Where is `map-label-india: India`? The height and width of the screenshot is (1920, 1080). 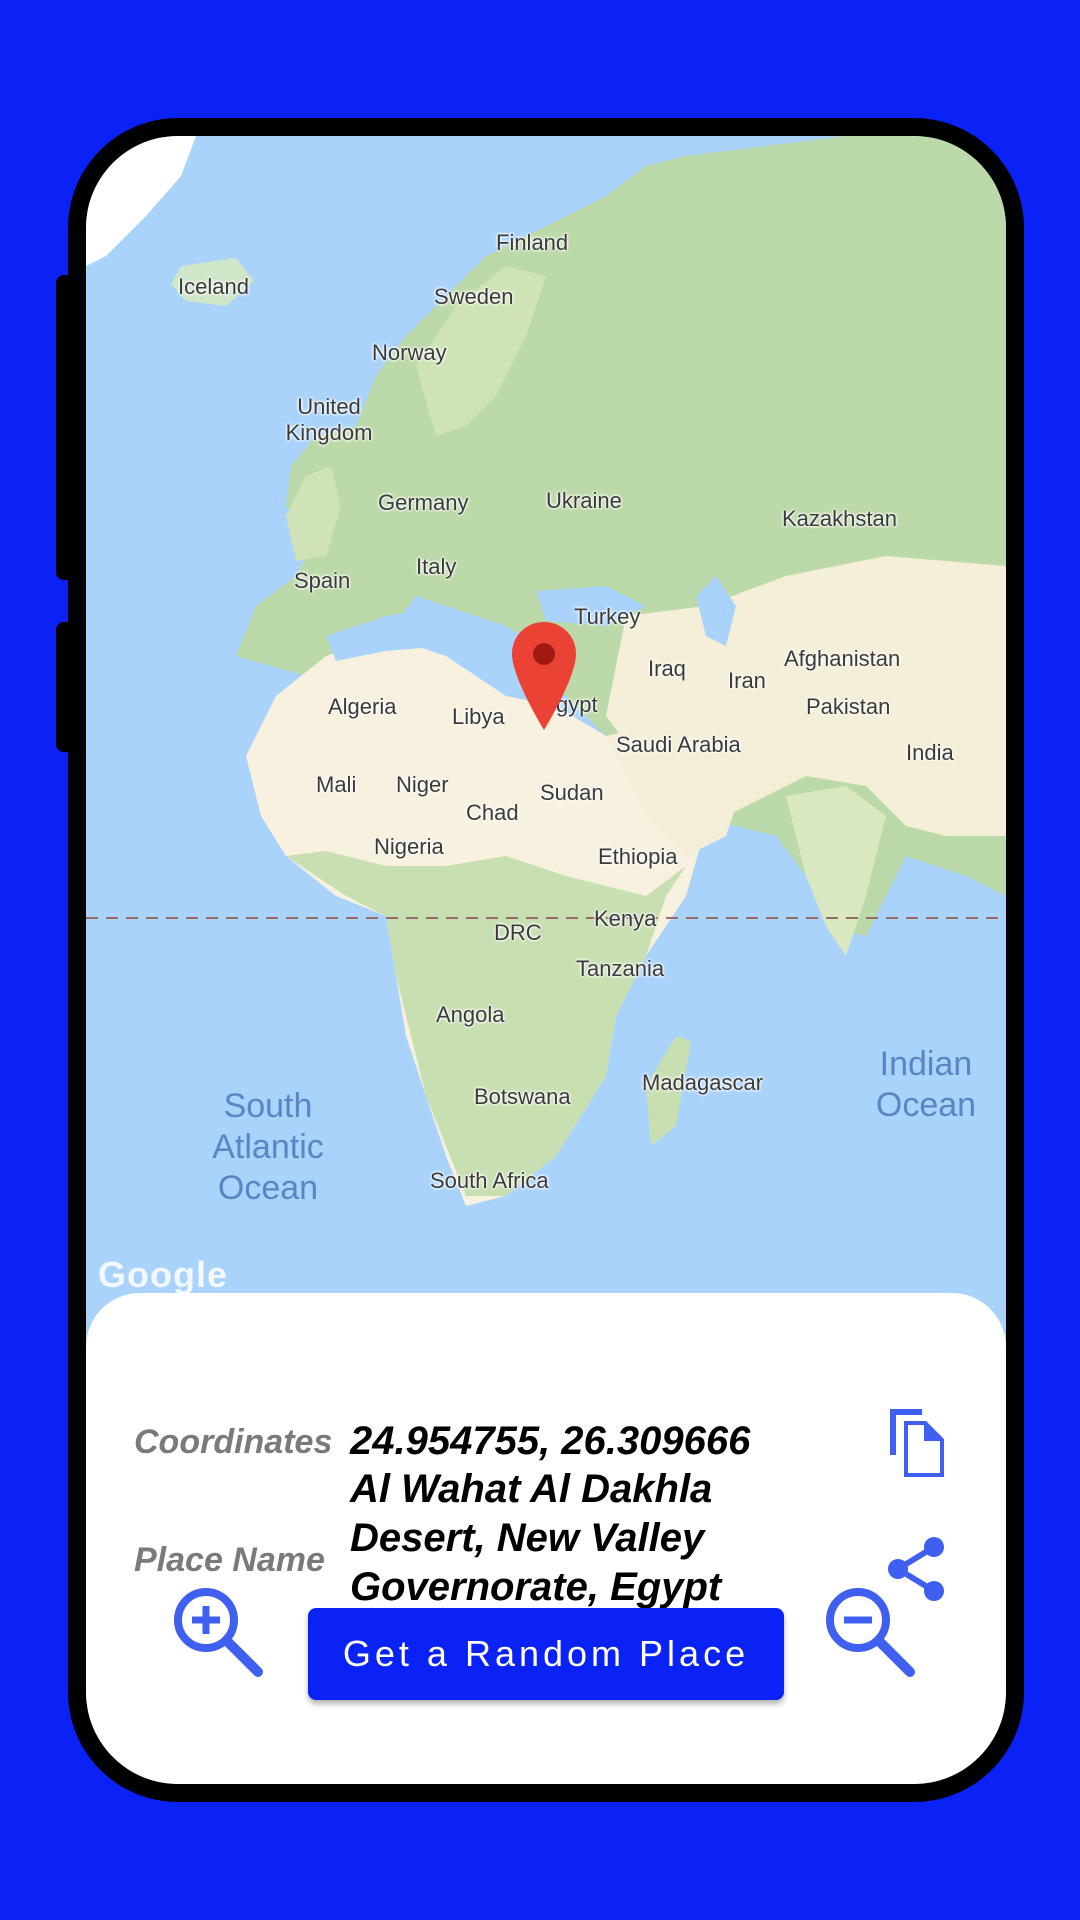
map-label-india: India is located at coordinates (930, 752).